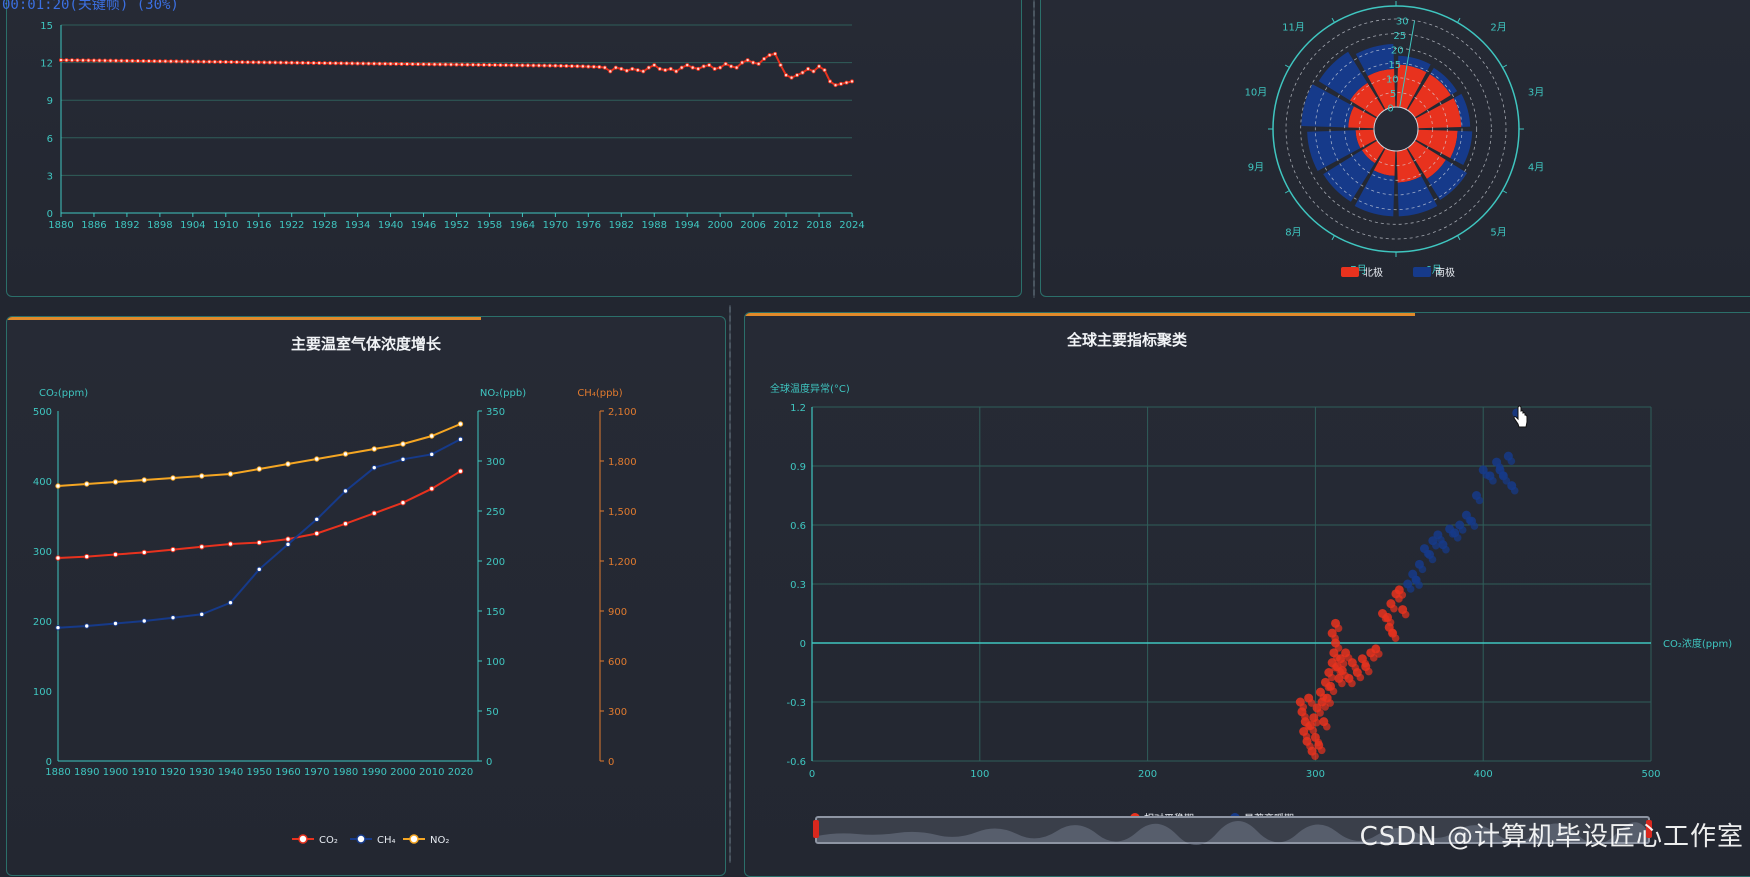 The width and height of the screenshot is (1750, 877). I want to click on x-tick-label: 300, so click(1315, 774).